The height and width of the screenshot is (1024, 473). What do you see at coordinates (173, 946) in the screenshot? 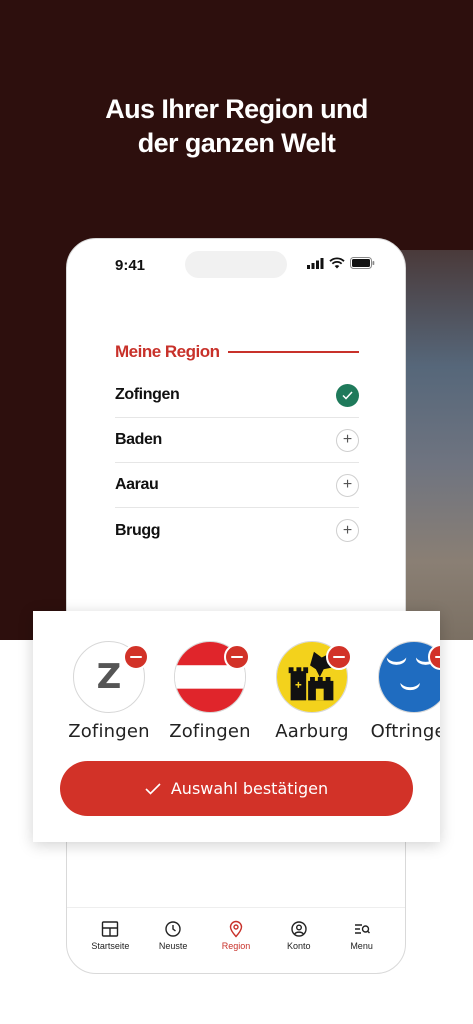
I see `tab-label: Neuste` at bounding box center [173, 946].